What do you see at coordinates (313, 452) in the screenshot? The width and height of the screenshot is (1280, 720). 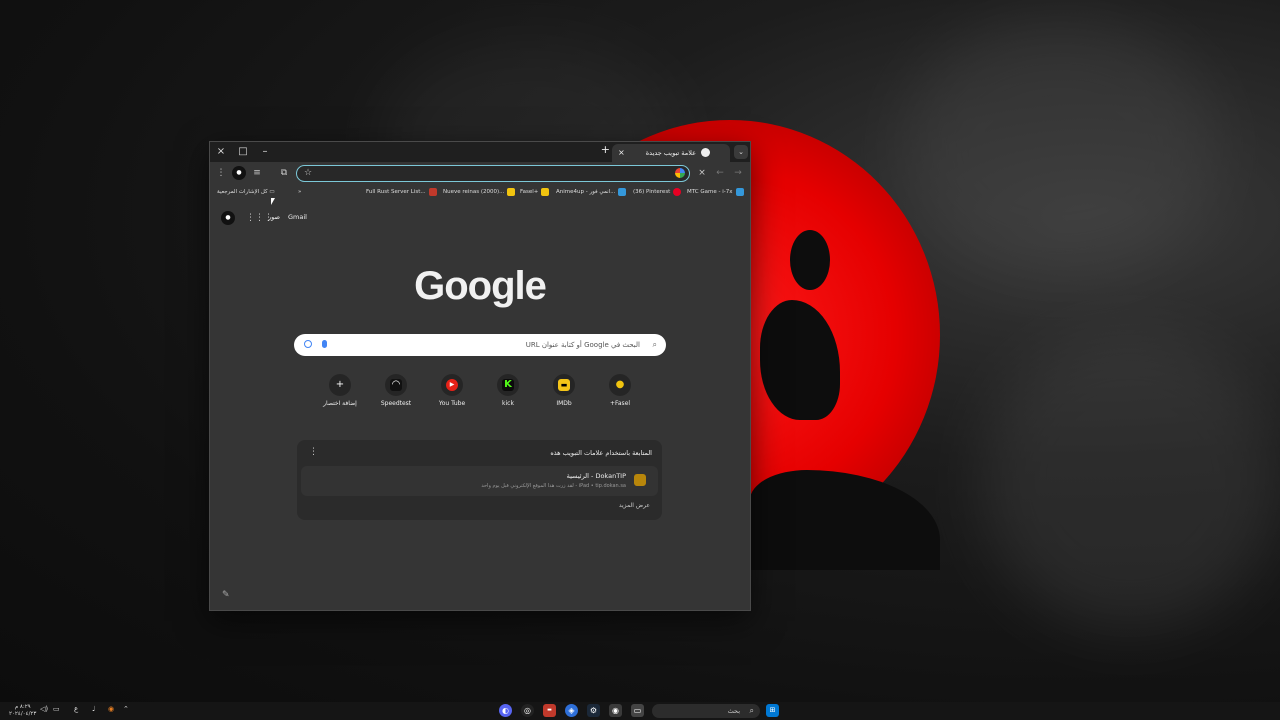 I see `card-menu-icon: ⋮` at bounding box center [313, 452].